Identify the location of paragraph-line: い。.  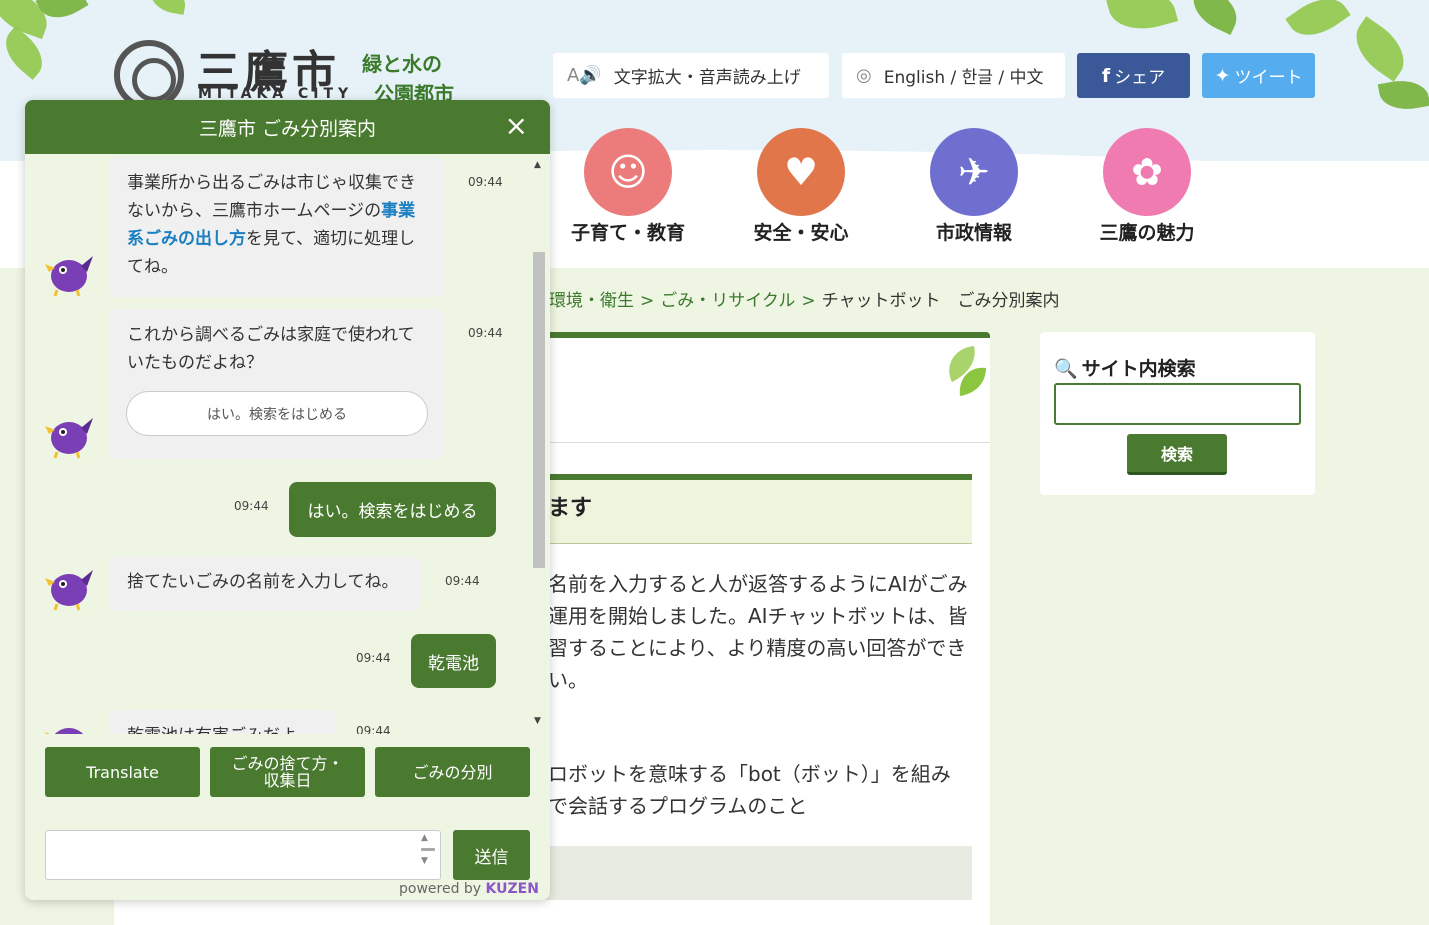
(568, 680).